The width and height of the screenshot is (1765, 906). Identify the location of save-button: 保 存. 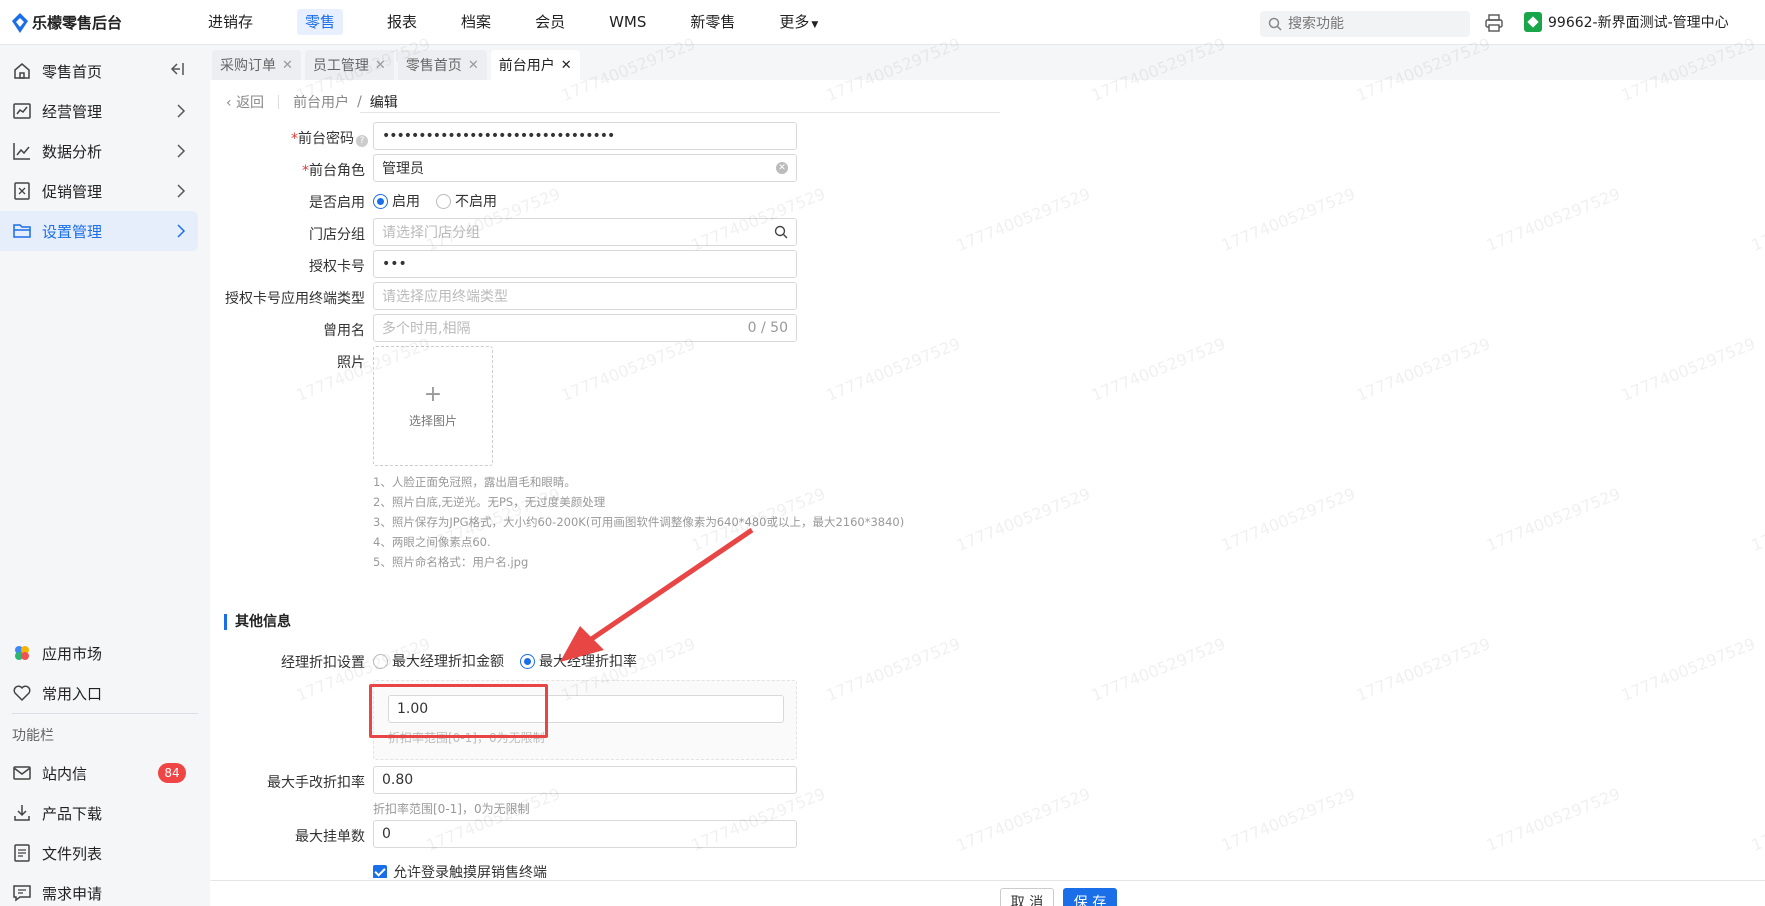
(1090, 897).